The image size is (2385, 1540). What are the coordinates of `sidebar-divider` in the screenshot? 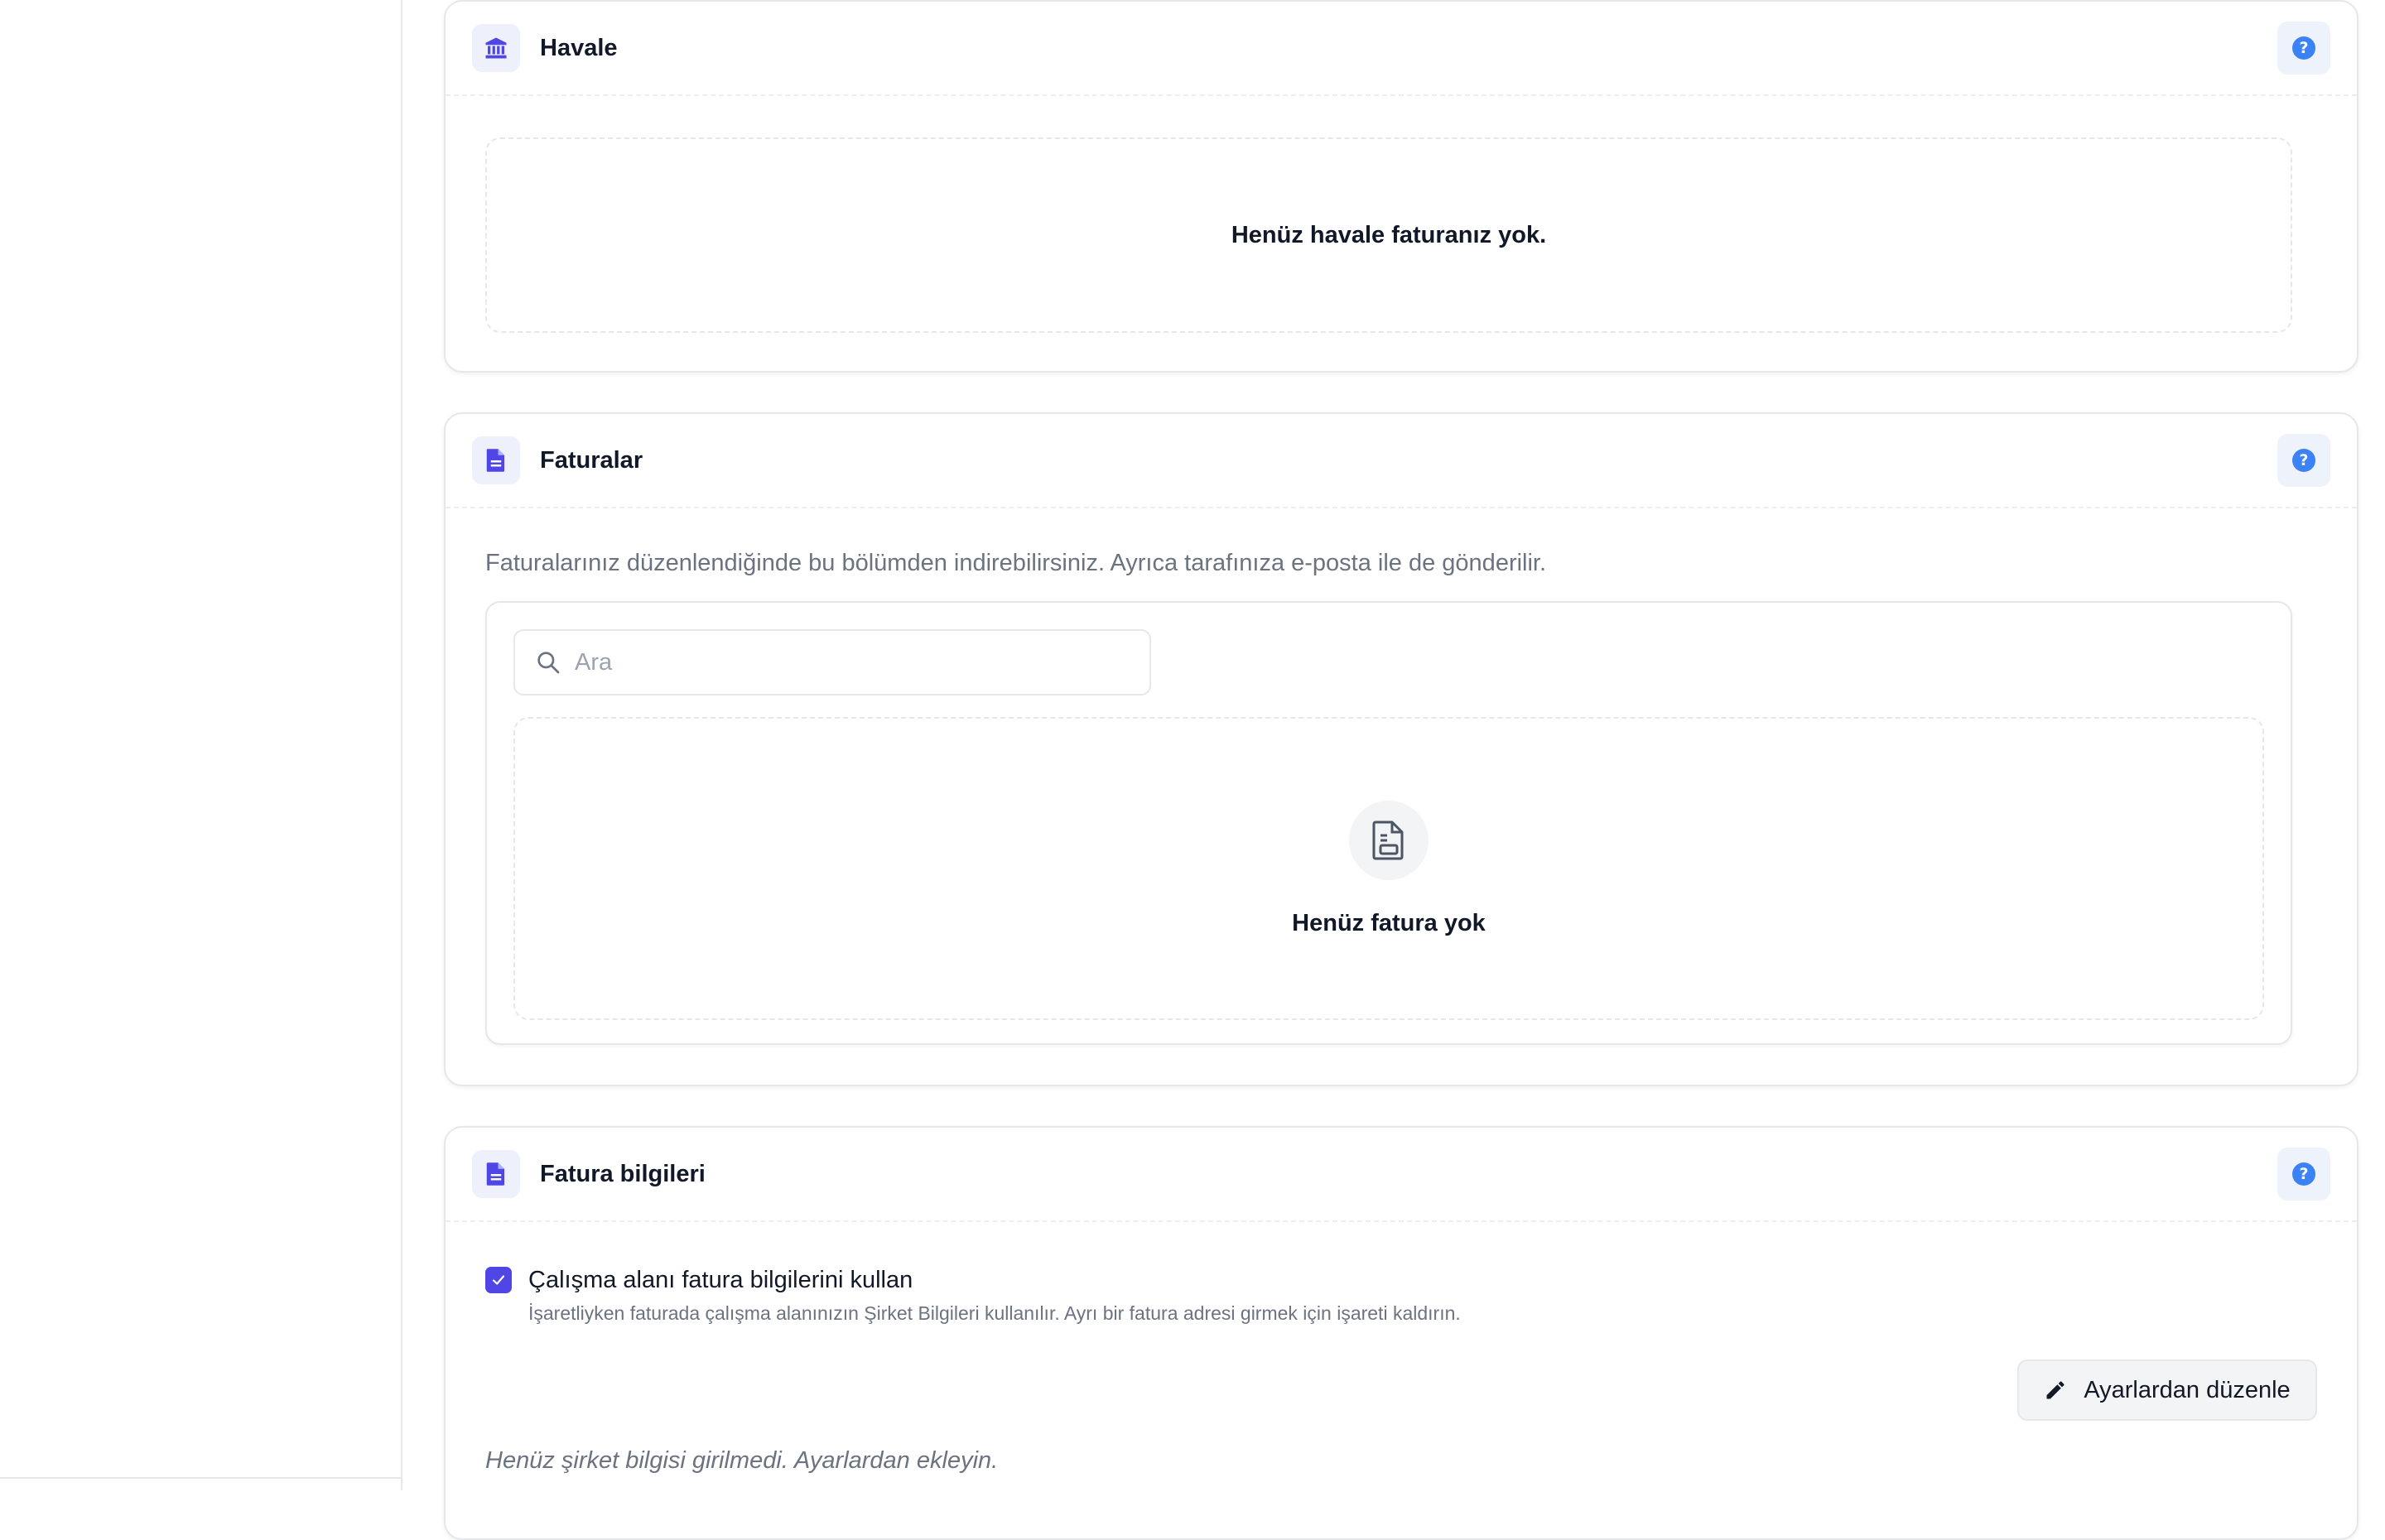 It's located at (200, 1478).